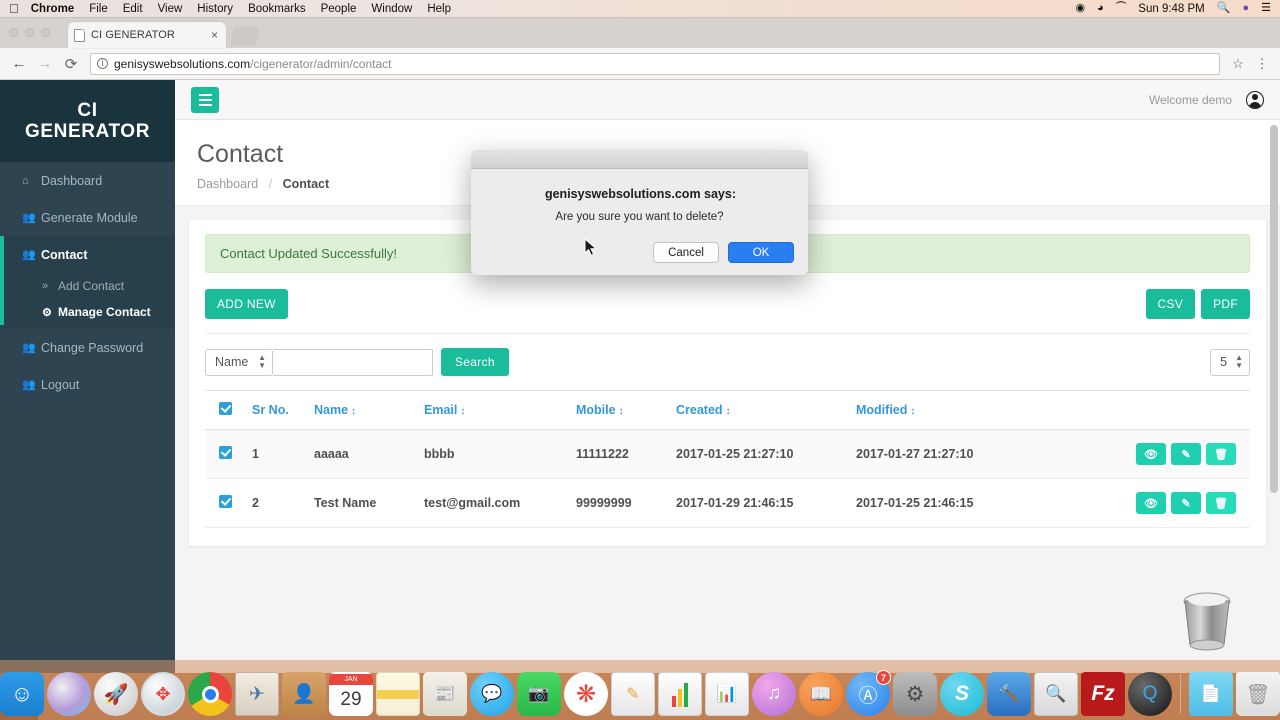 Image resolution: width=1280 pixels, height=720 pixels. What do you see at coordinates (87, 180) in the screenshot?
I see `sidebar-item-dashboard: ⌂ Dashboard` at bounding box center [87, 180].